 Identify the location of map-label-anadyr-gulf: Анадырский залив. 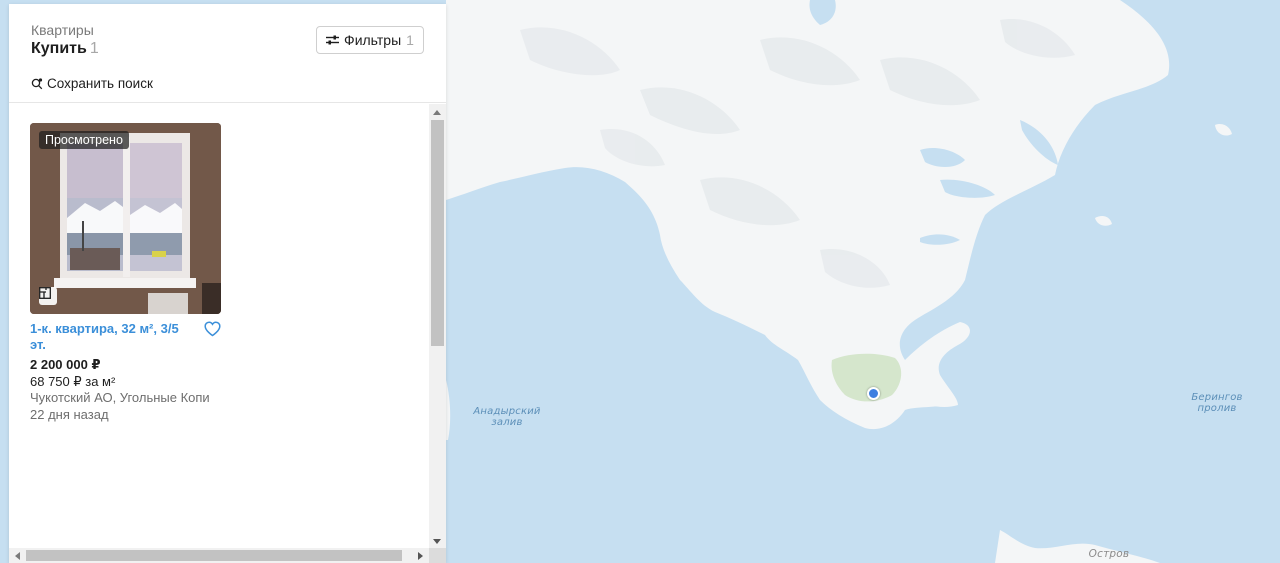
(507, 417).